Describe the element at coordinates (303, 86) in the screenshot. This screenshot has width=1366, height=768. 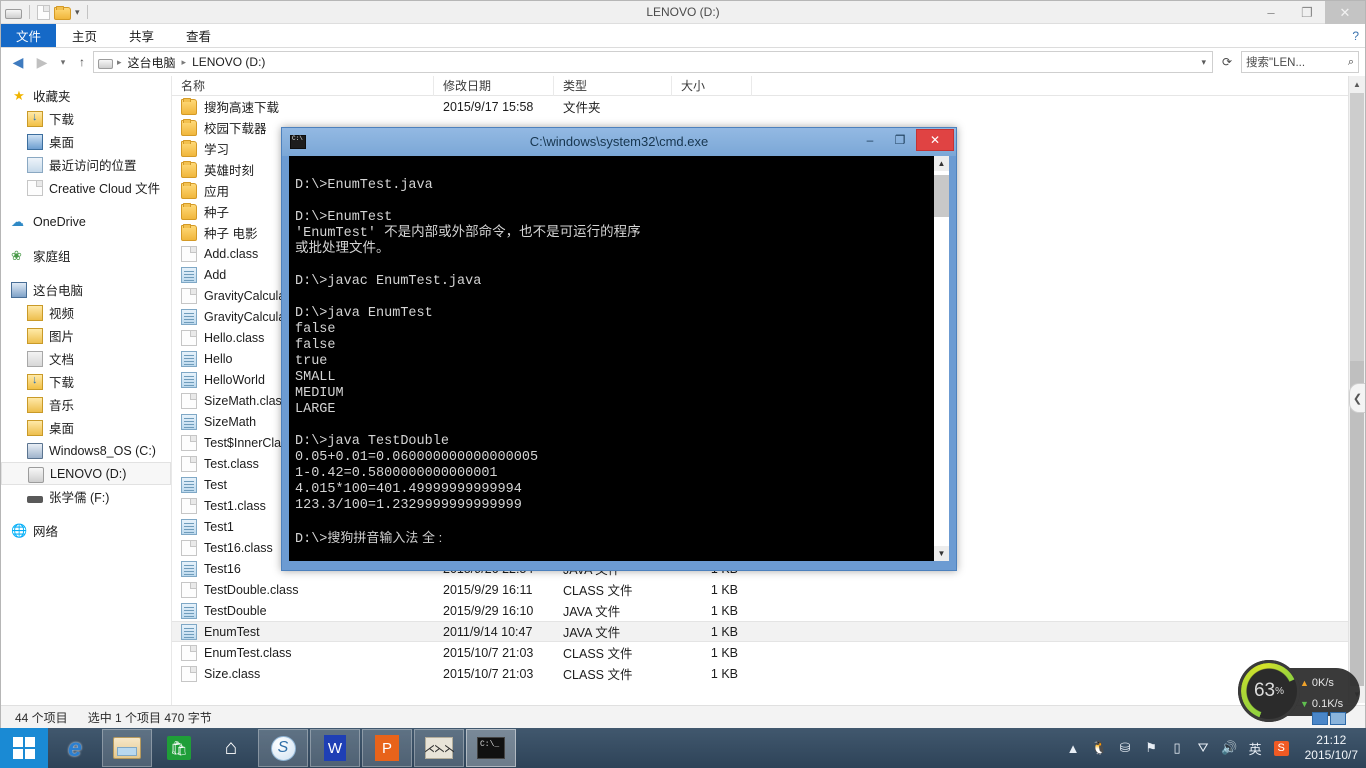
I see `column-header-name: 名称` at that location.